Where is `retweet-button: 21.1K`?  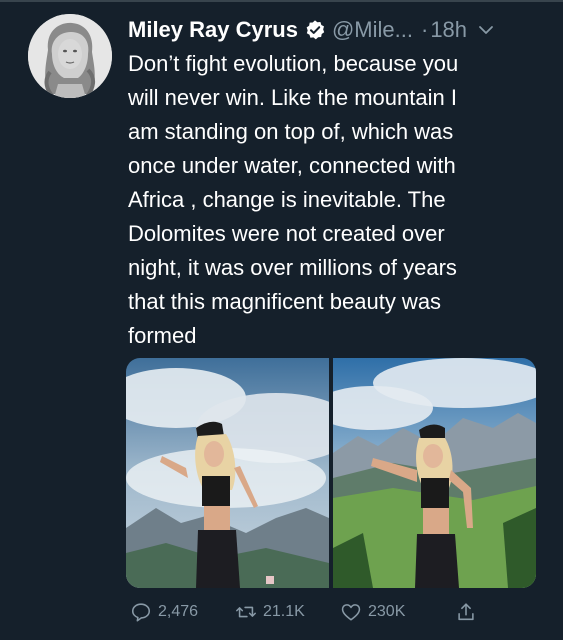
retweet-button: 21.1K is located at coordinates (287, 612).